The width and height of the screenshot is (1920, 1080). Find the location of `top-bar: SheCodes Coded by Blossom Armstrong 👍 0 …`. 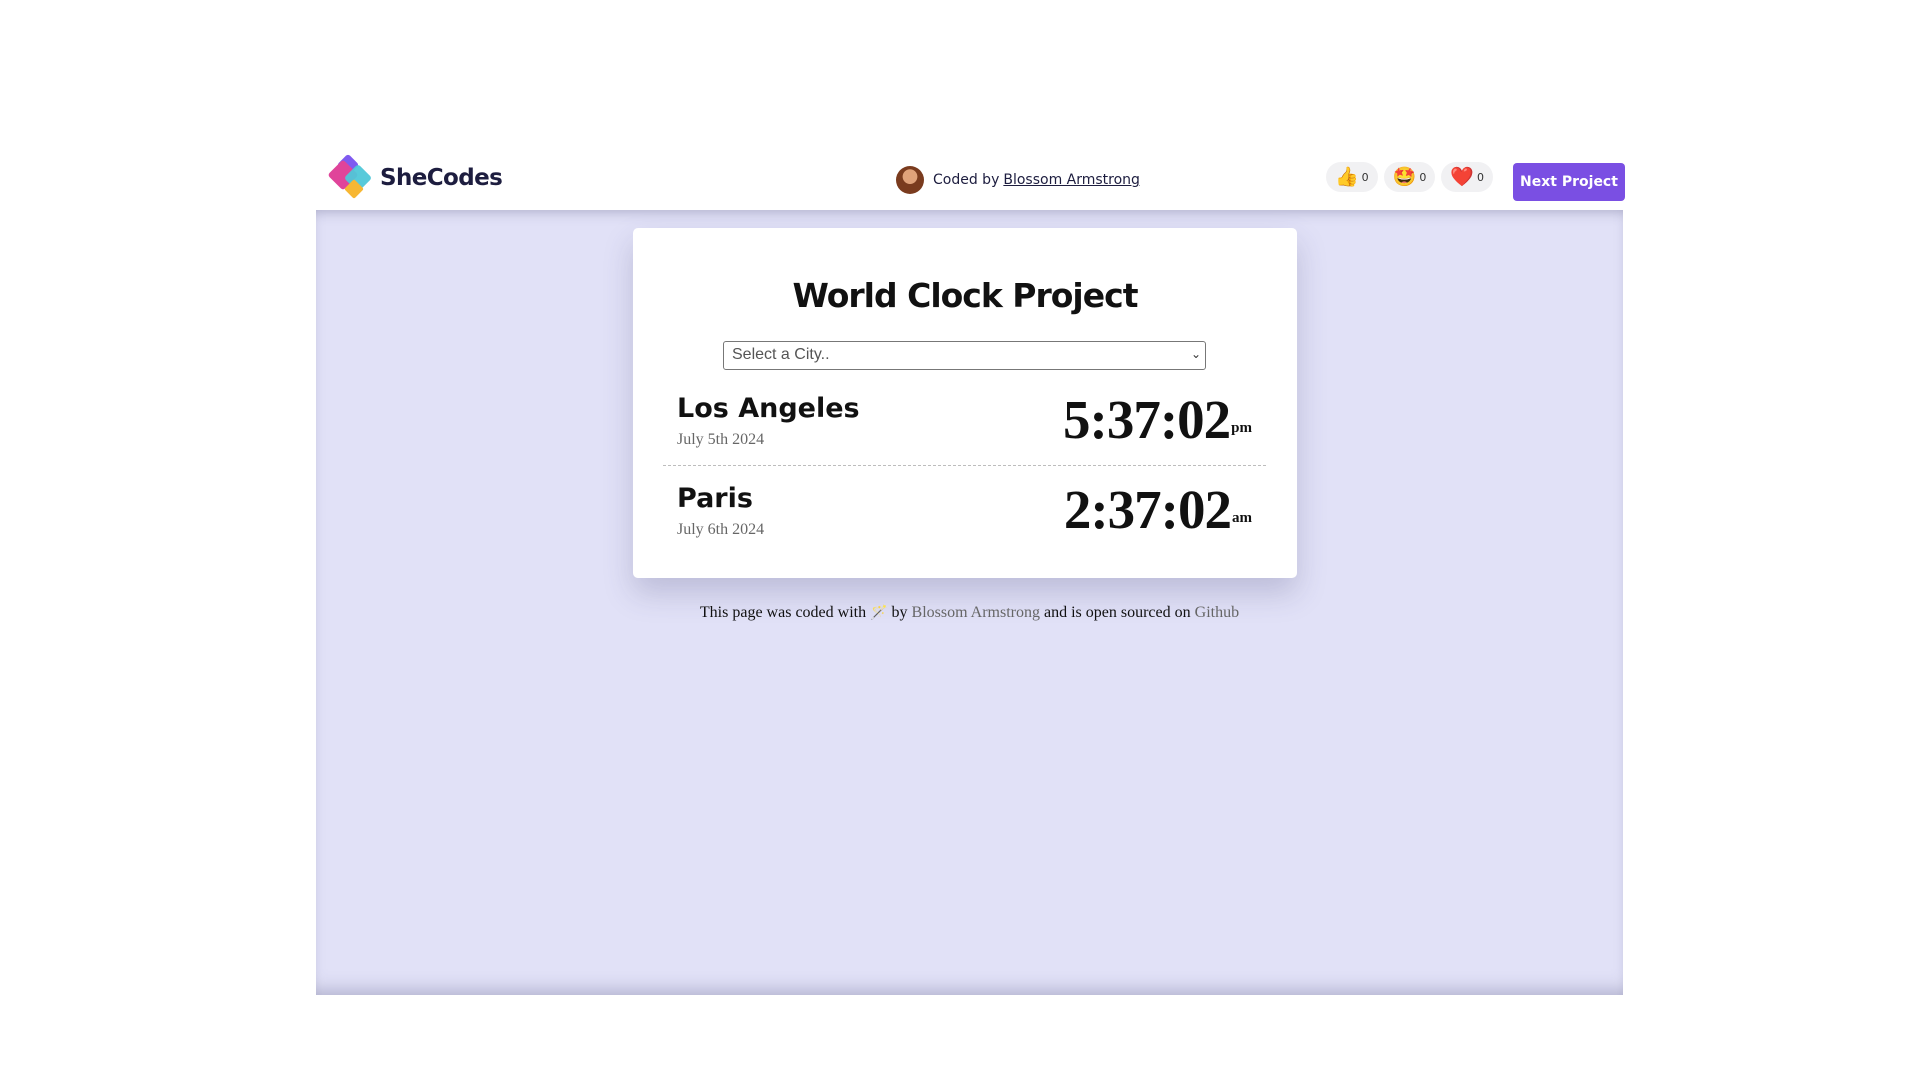

top-bar: SheCodes Coded by Blossom Armstrong 👍 0 … is located at coordinates (970, 180).